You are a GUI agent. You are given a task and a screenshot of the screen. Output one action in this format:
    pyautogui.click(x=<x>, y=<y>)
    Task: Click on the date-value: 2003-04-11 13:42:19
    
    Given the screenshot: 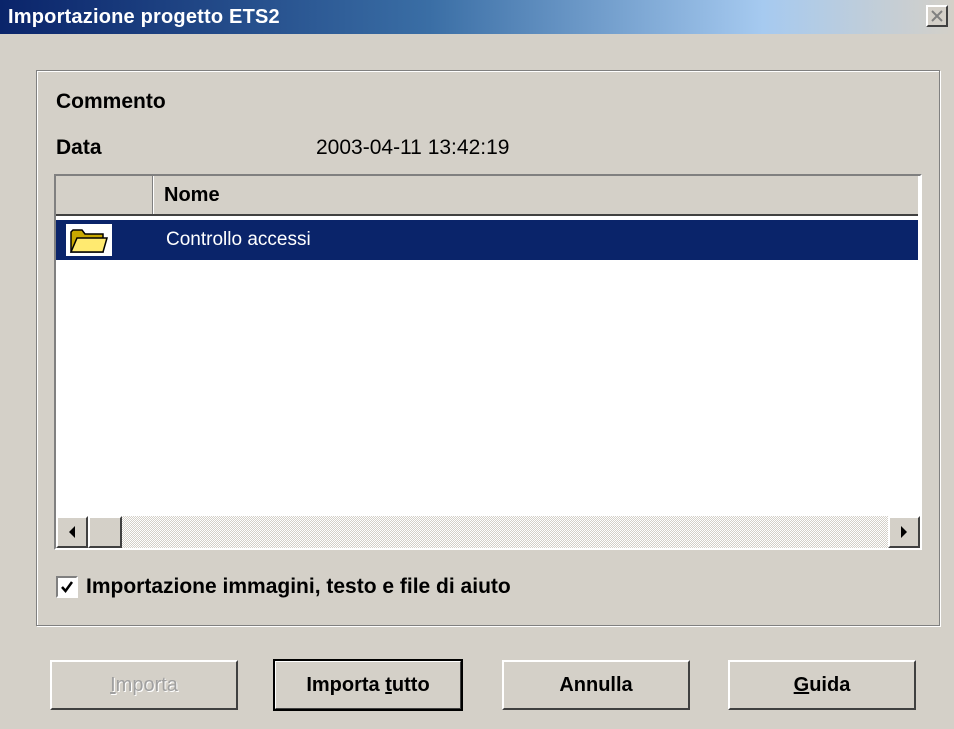 What is the action you would take?
    pyautogui.click(x=413, y=147)
    